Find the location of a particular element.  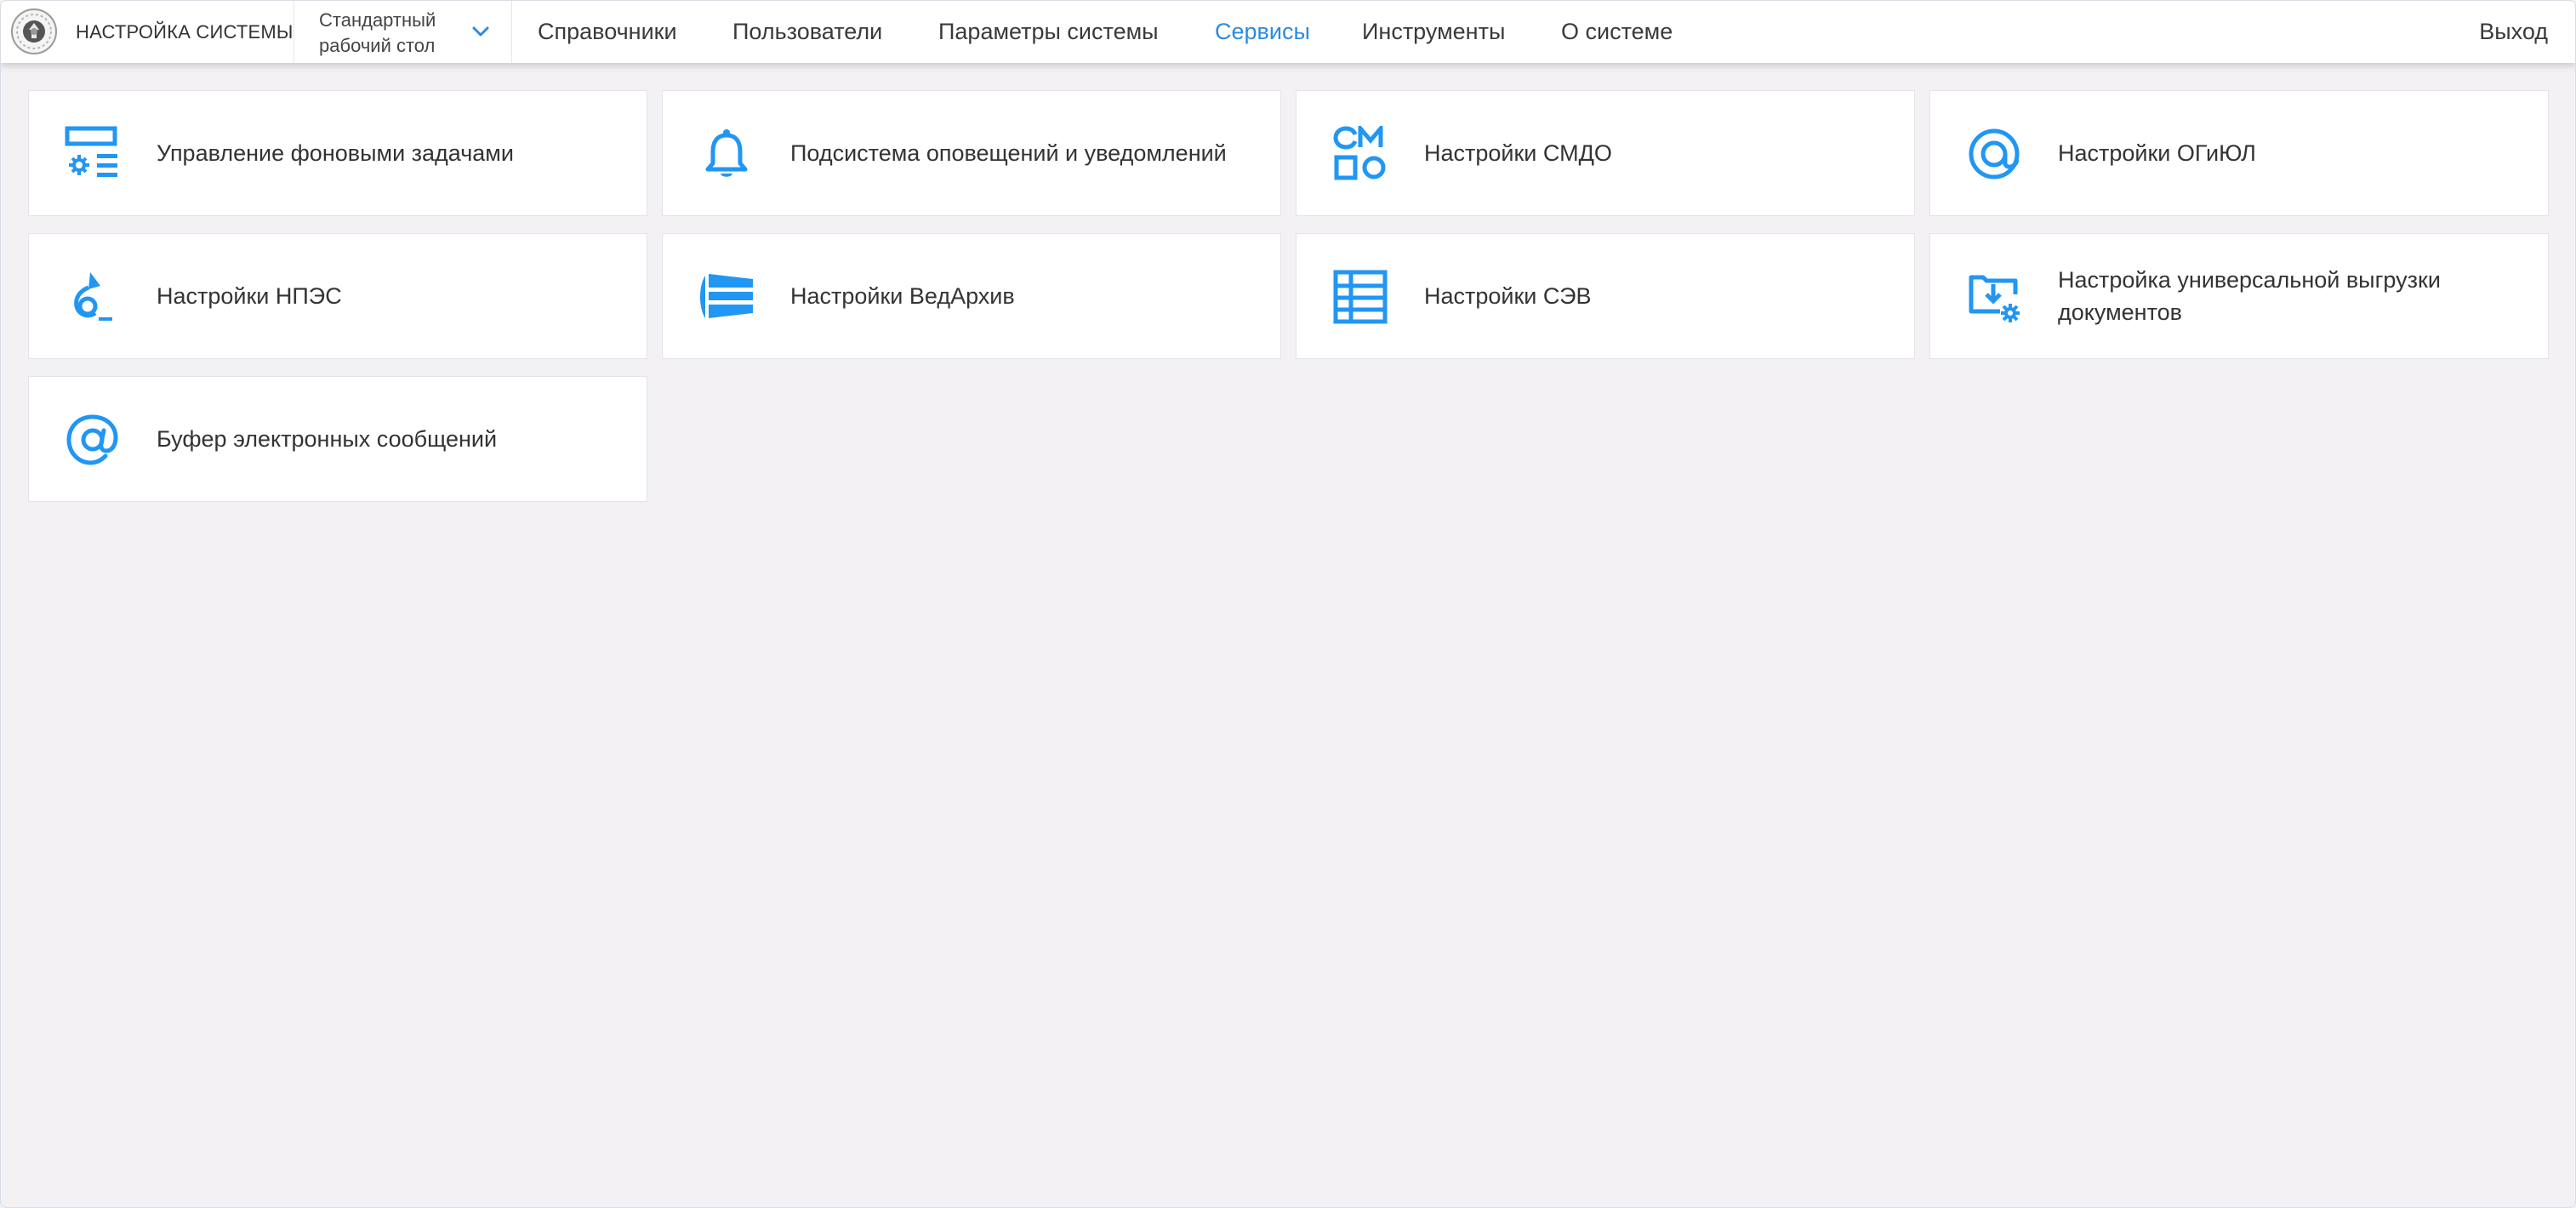

tile-label: Настройки ОГиЮЛ is located at coordinates (2157, 153).